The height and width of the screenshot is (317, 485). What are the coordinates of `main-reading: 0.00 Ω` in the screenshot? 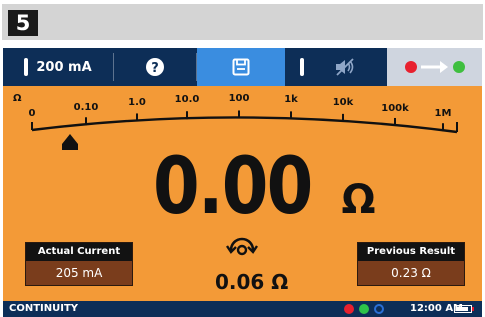 It's located at (264, 187).